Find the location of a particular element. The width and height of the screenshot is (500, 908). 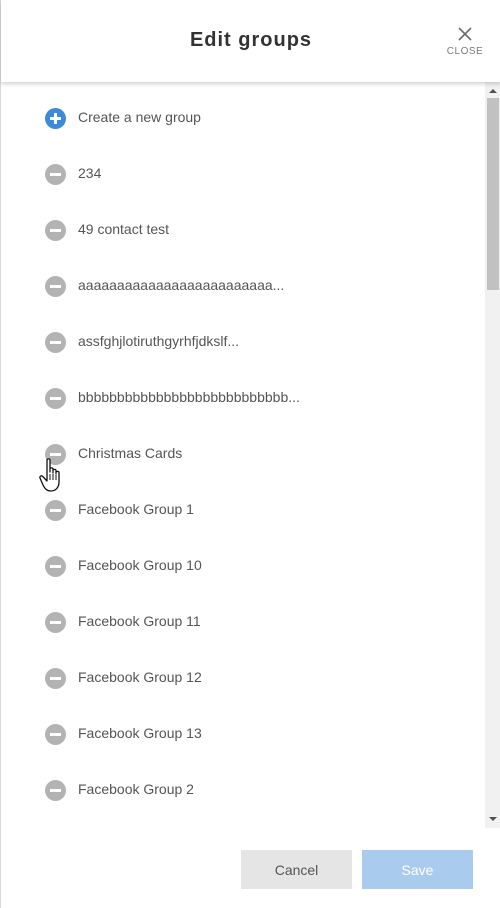

group-list-item: 234 is located at coordinates (243, 175).